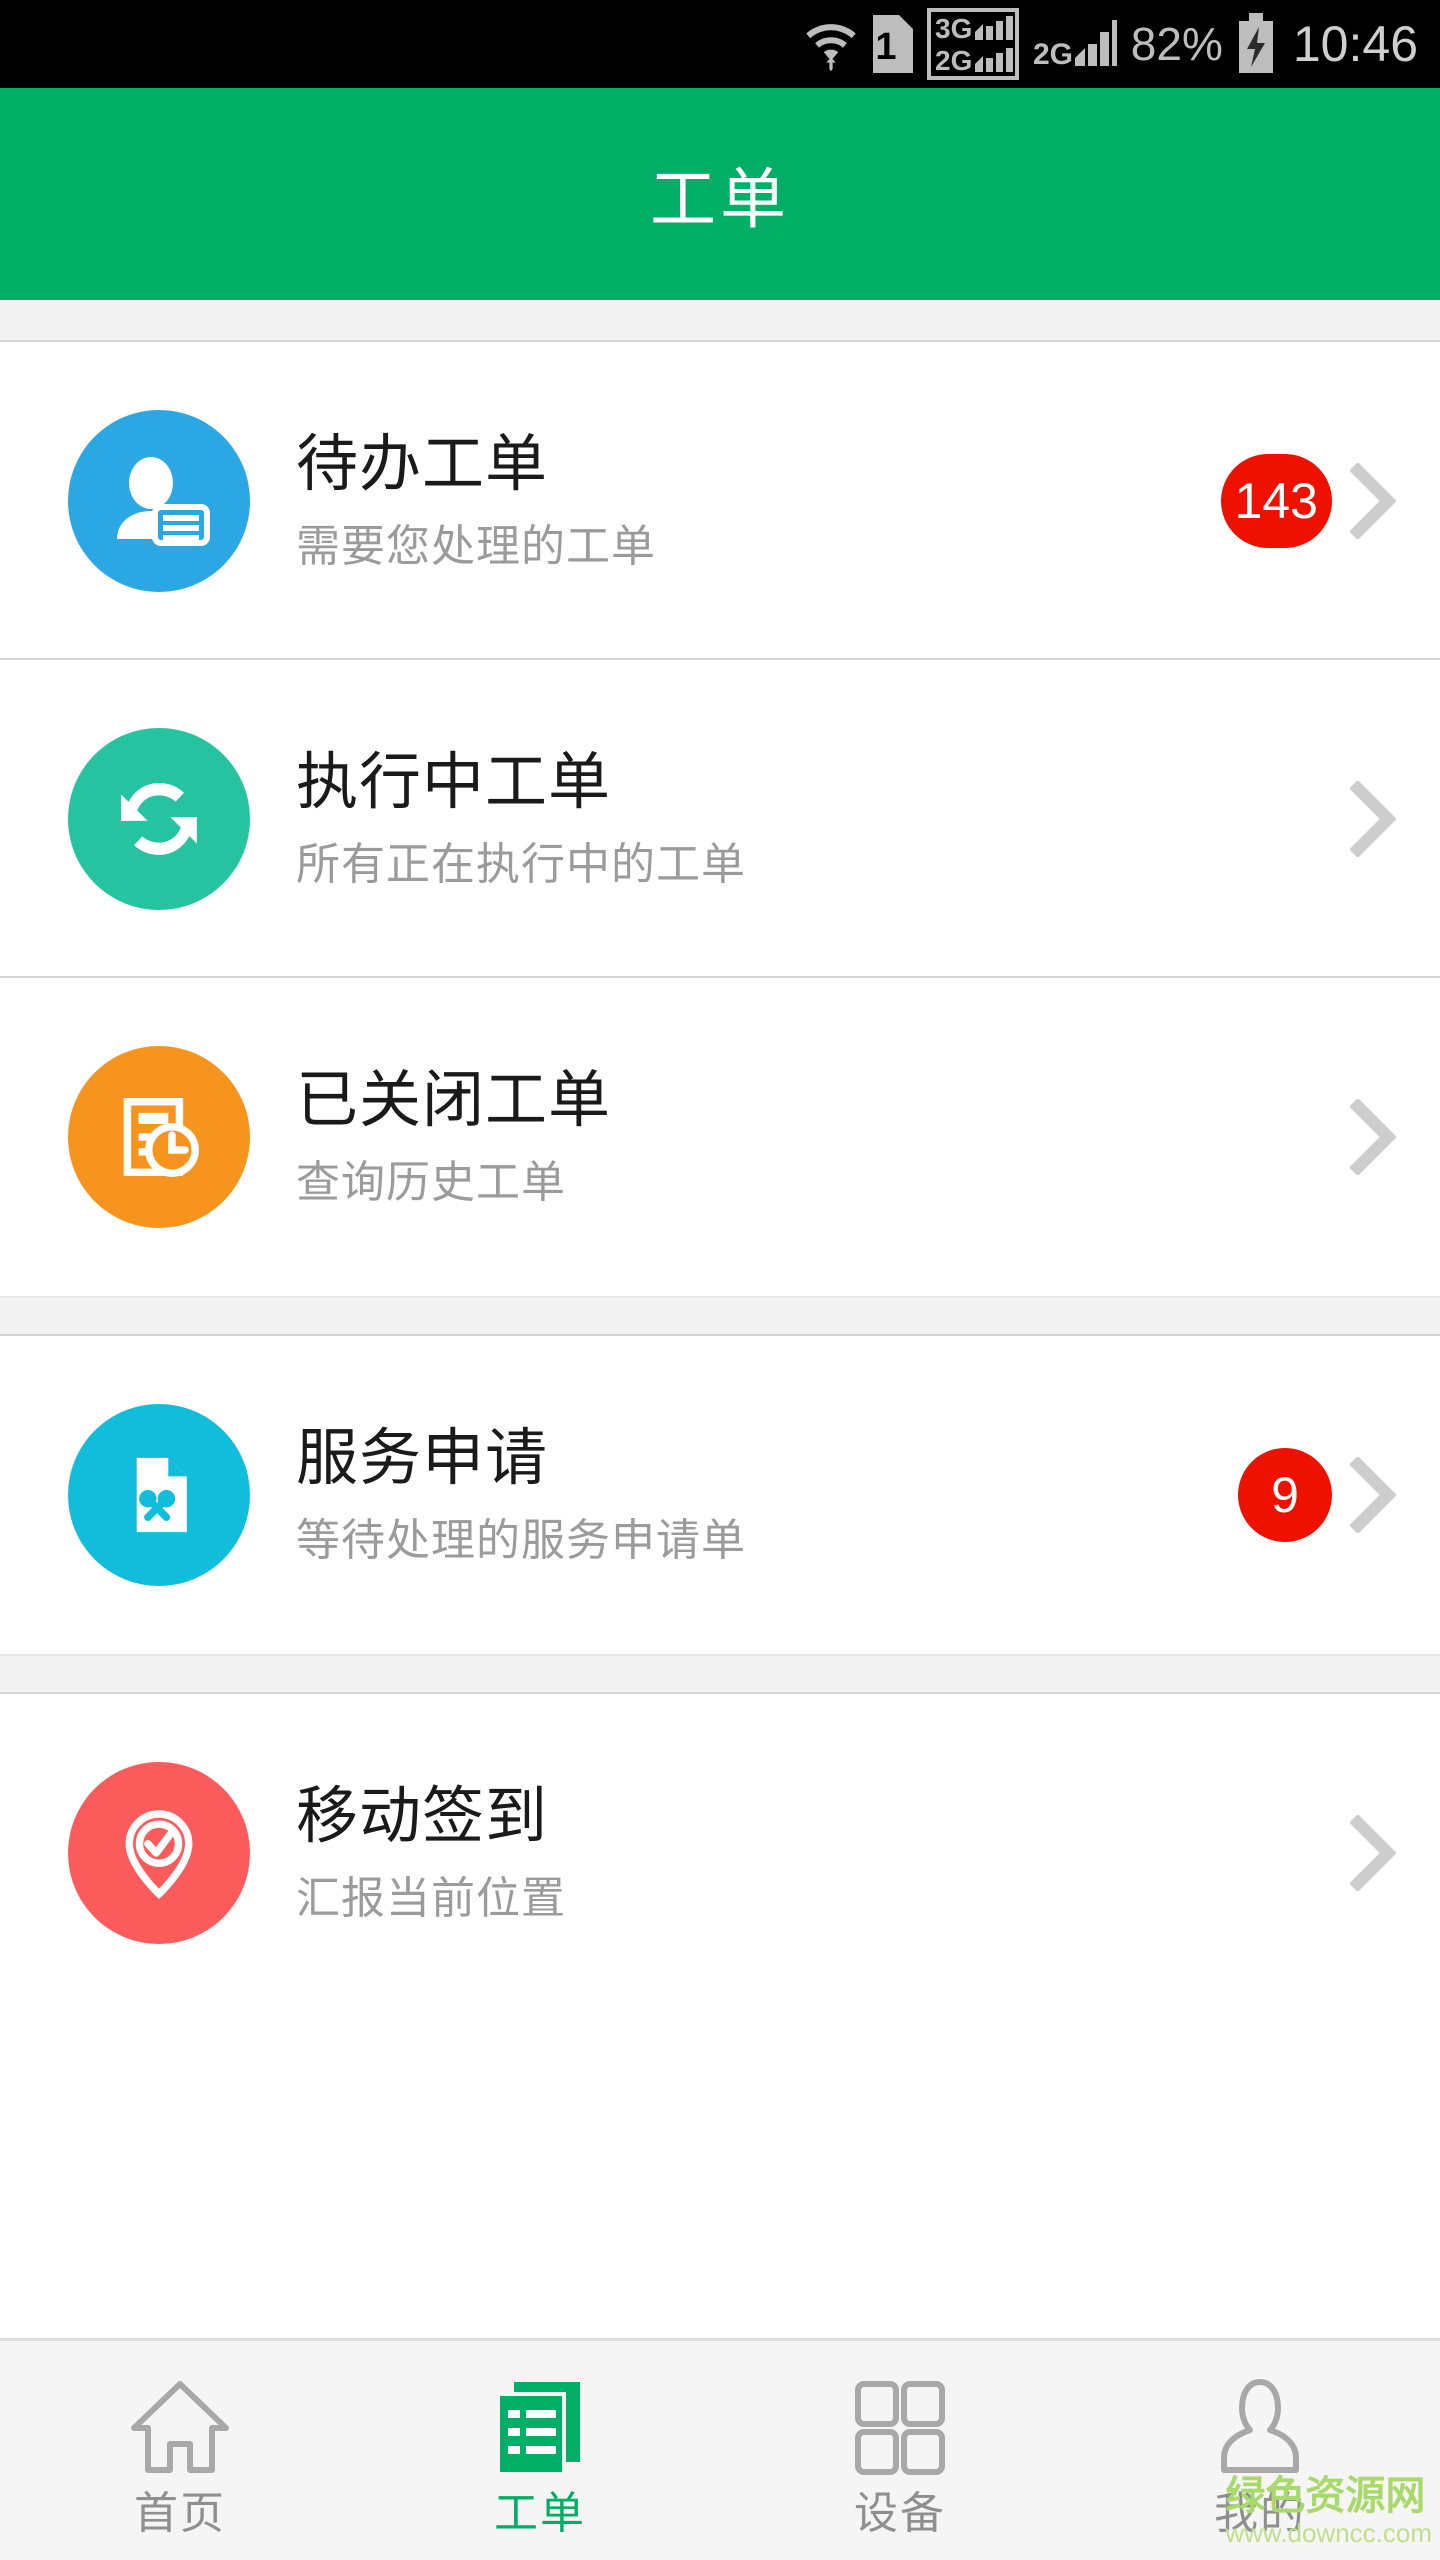  What do you see at coordinates (454, 1101) in the screenshot?
I see `list-item-title: 已关闭工单` at bounding box center [454, 1101].